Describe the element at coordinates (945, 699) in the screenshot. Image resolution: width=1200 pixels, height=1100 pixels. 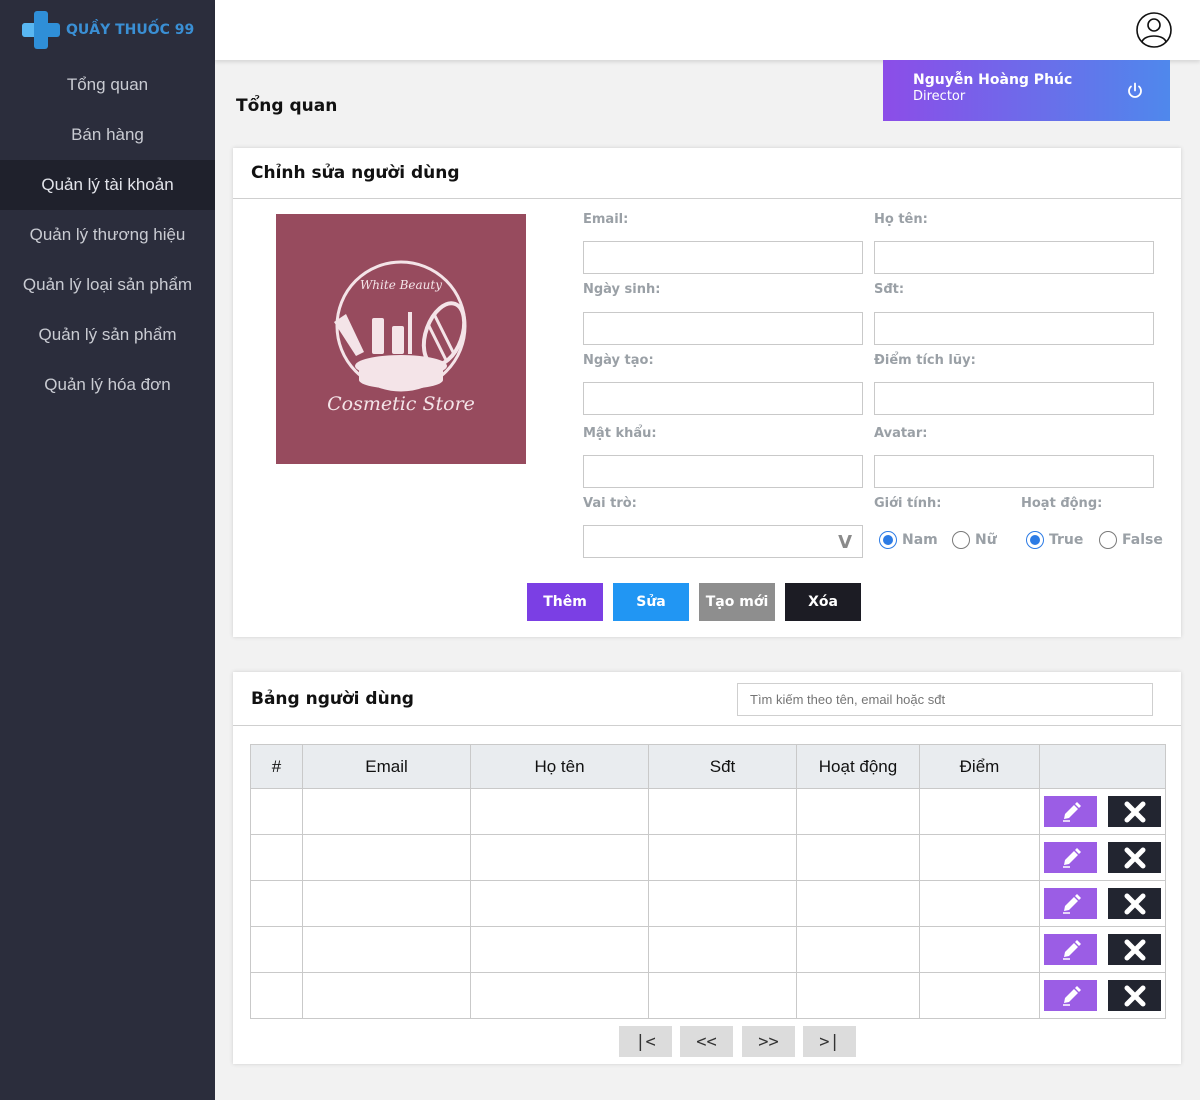
I see `search-input` at that location.